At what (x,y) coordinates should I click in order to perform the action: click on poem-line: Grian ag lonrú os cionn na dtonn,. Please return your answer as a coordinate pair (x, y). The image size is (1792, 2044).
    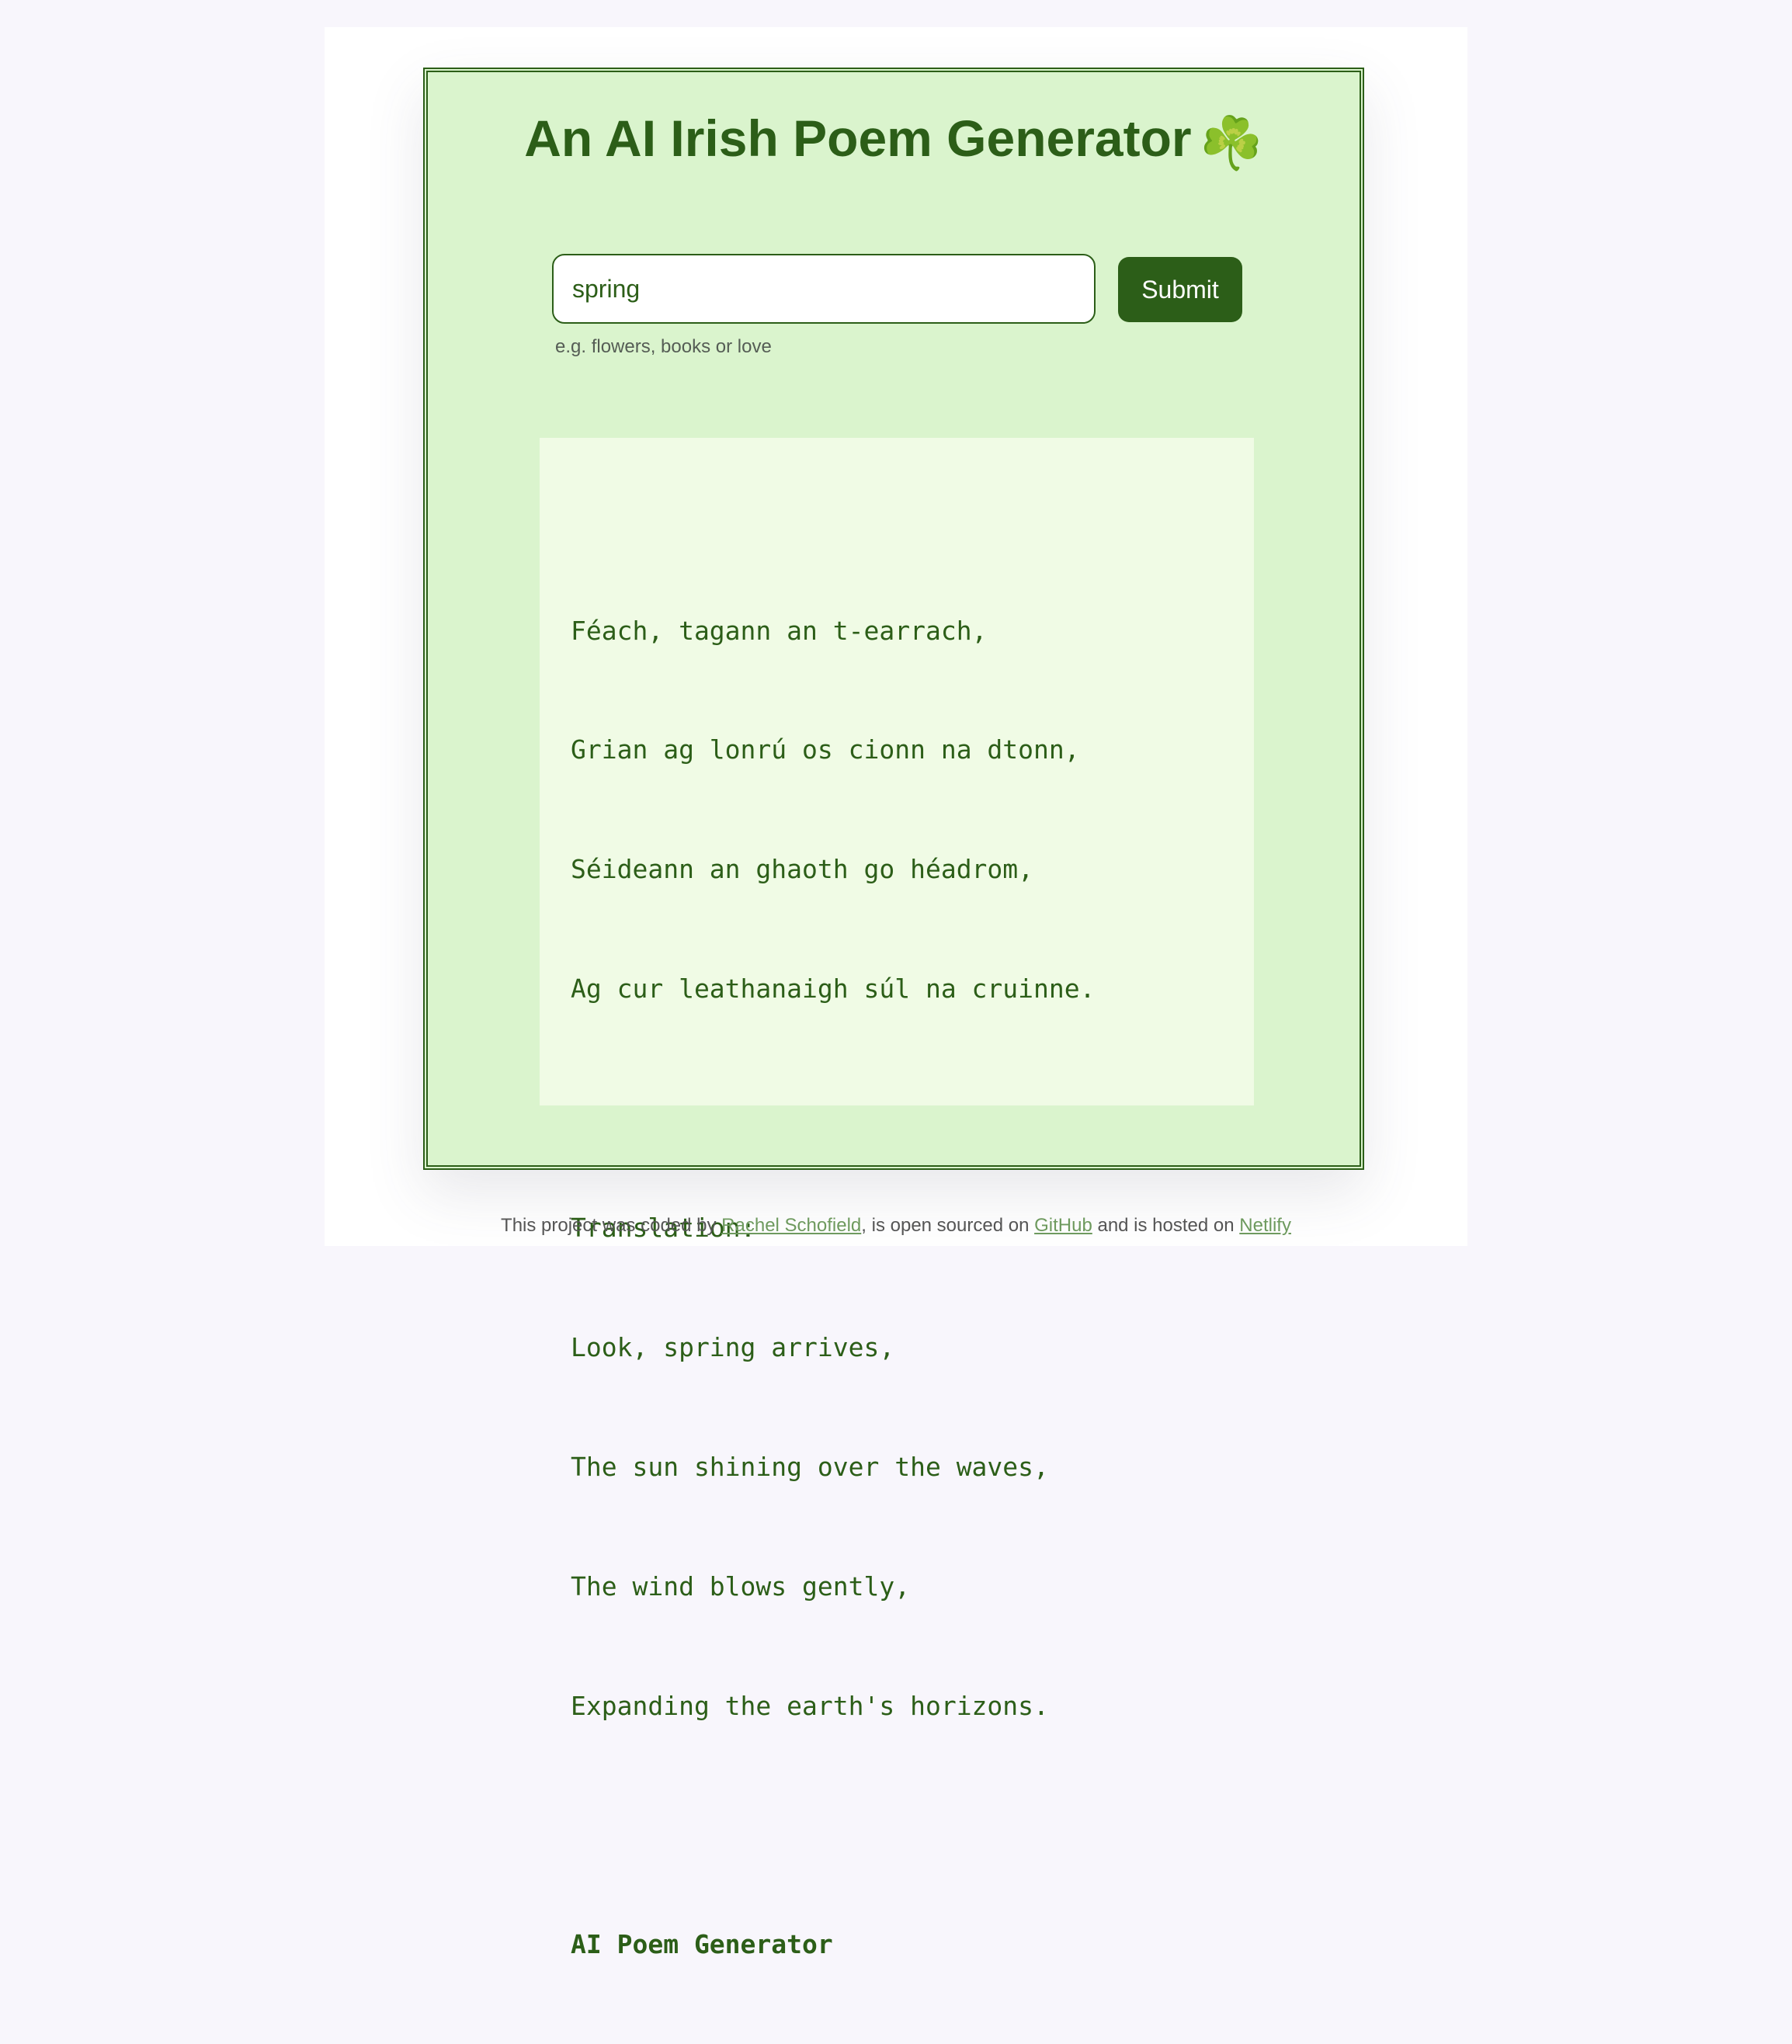
    Looking at the image, I should click on (825, 749).